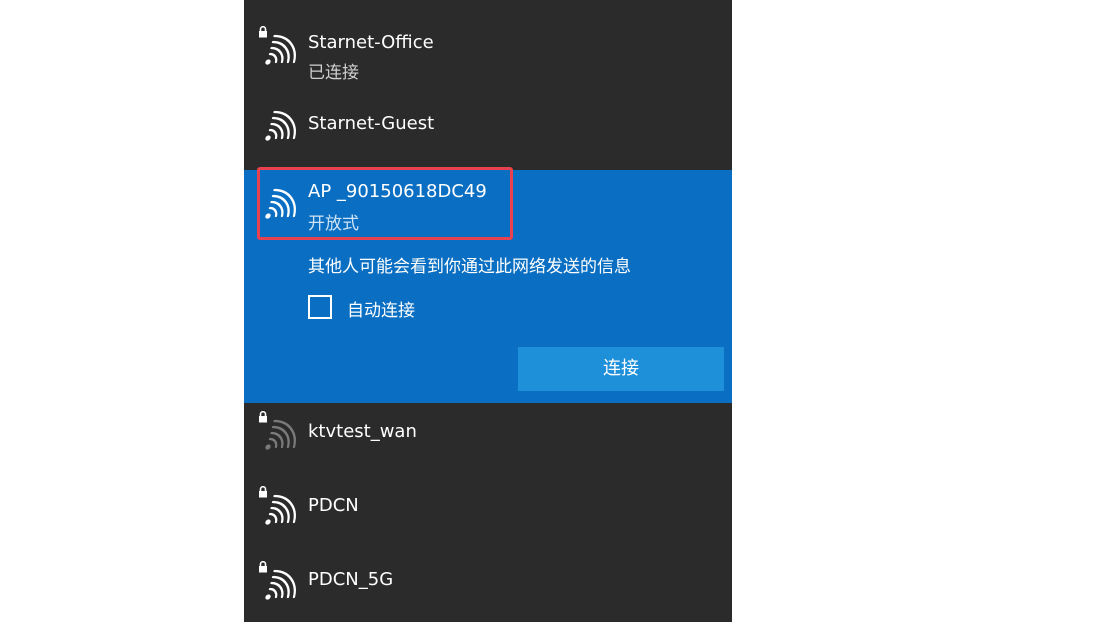 This screenshot has height=632, width=1096. What do you see at coordinates (333, 73) in the screenshot?
I see `network-status: 已连接` at bounding box center [333, 73].